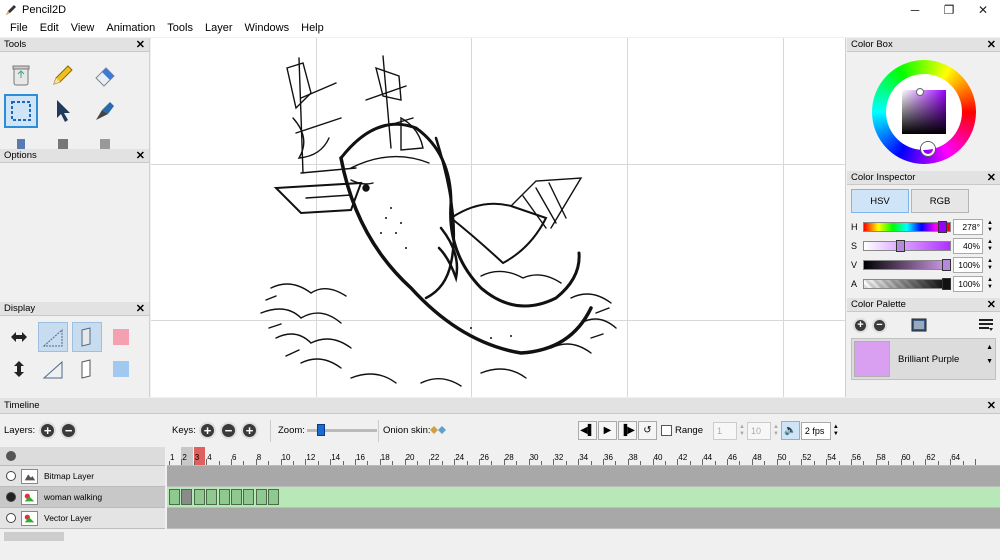  Describe the element at coordinates (583, 518) in the screenshot. I see `track-vector-layer` at that location.